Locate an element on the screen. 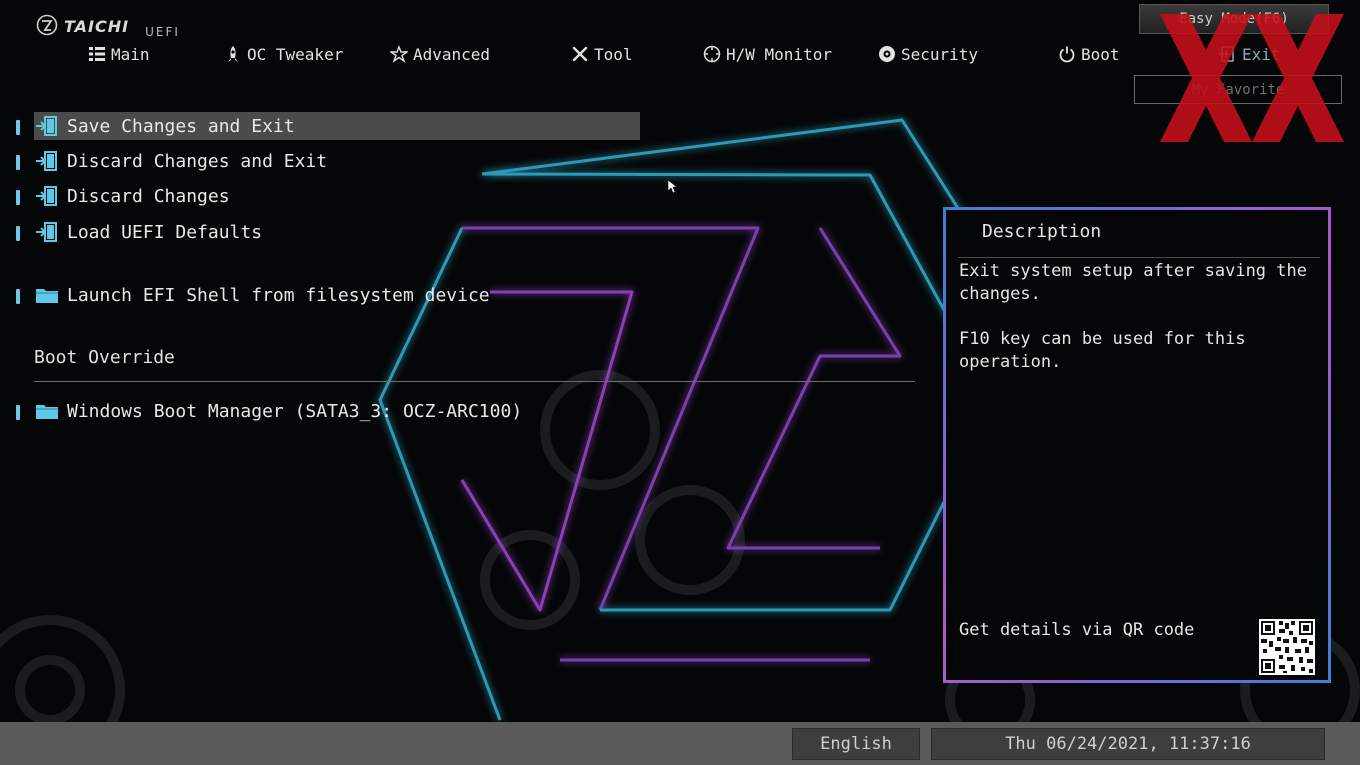 The width and height of the screenshot is (1360, 765). tools-icon is located at coordinates (580, 54).